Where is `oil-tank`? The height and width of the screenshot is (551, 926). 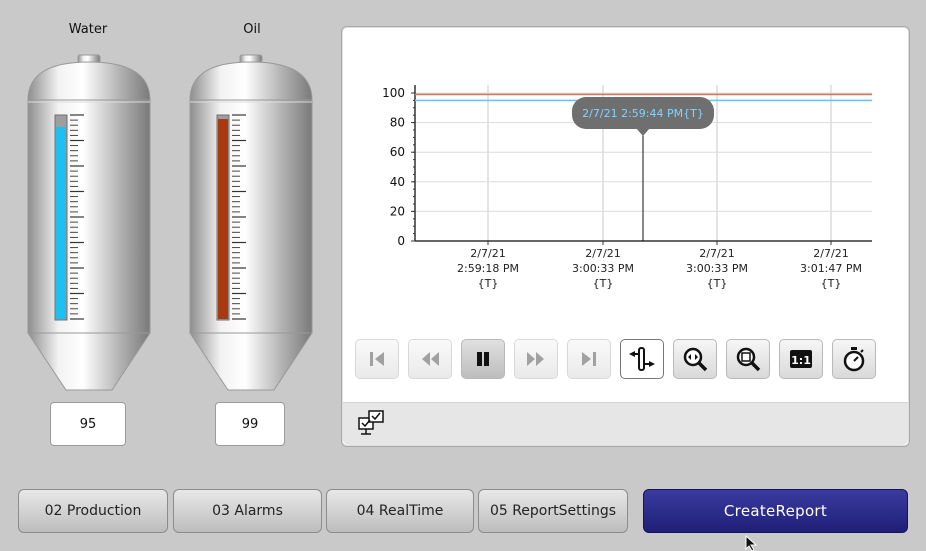 oil-tank is located at coordinates (251, 222).